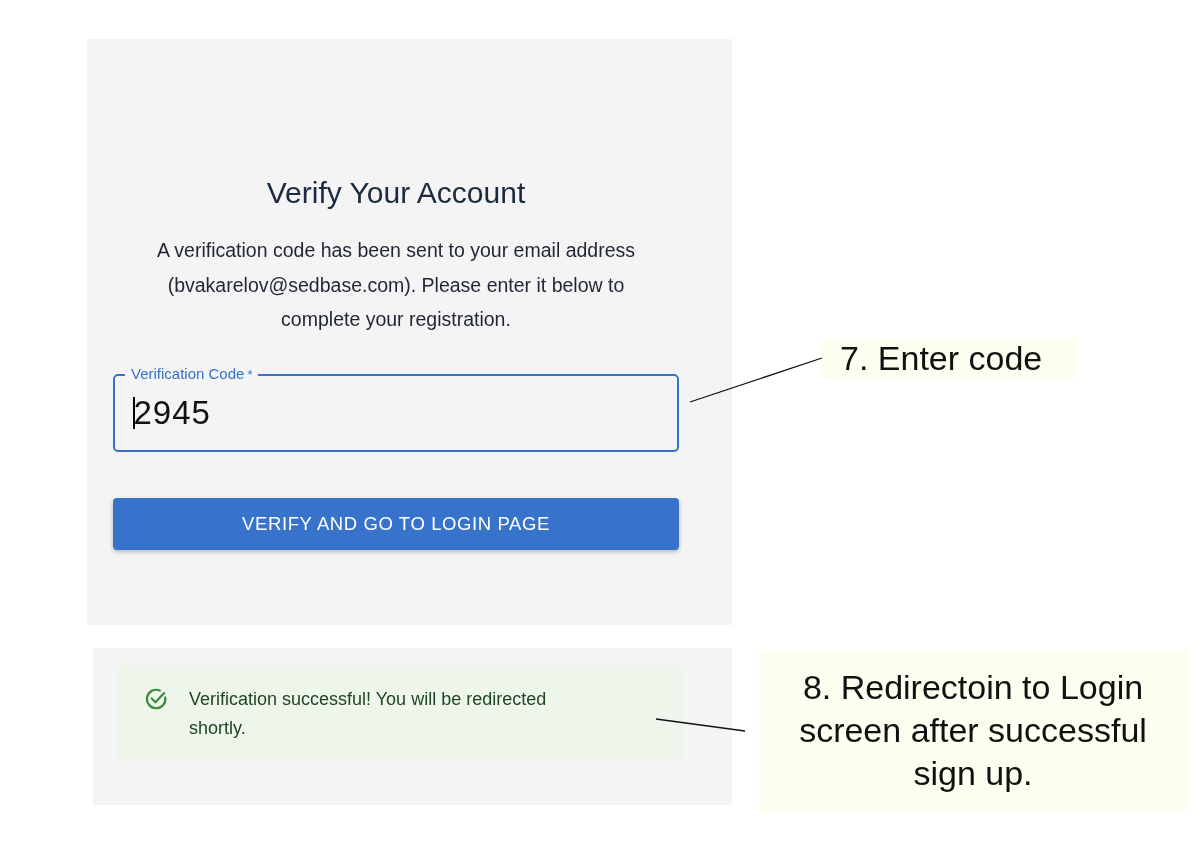 Image resolution: width=1200 pixels, height=854 pixels. What do you see at coordinates (396, 523) in the screenshot?
I see `verify-button: VERIFY AND GO TO LOGIN PAGE` at bounding box center [396, 523].